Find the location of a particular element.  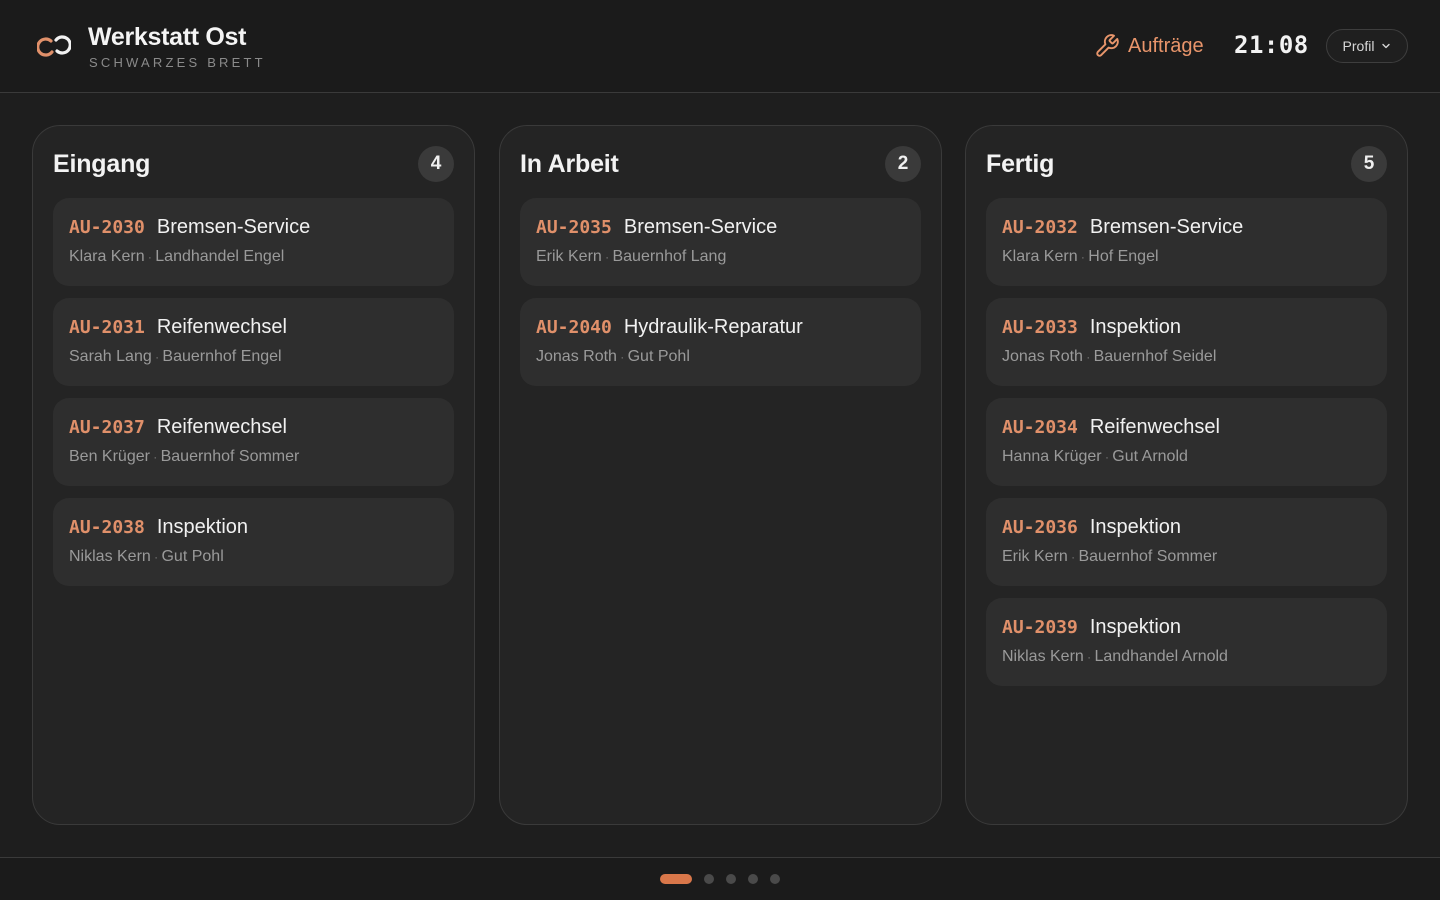

profile-button: Profil is located at coordinates (1367, 46).